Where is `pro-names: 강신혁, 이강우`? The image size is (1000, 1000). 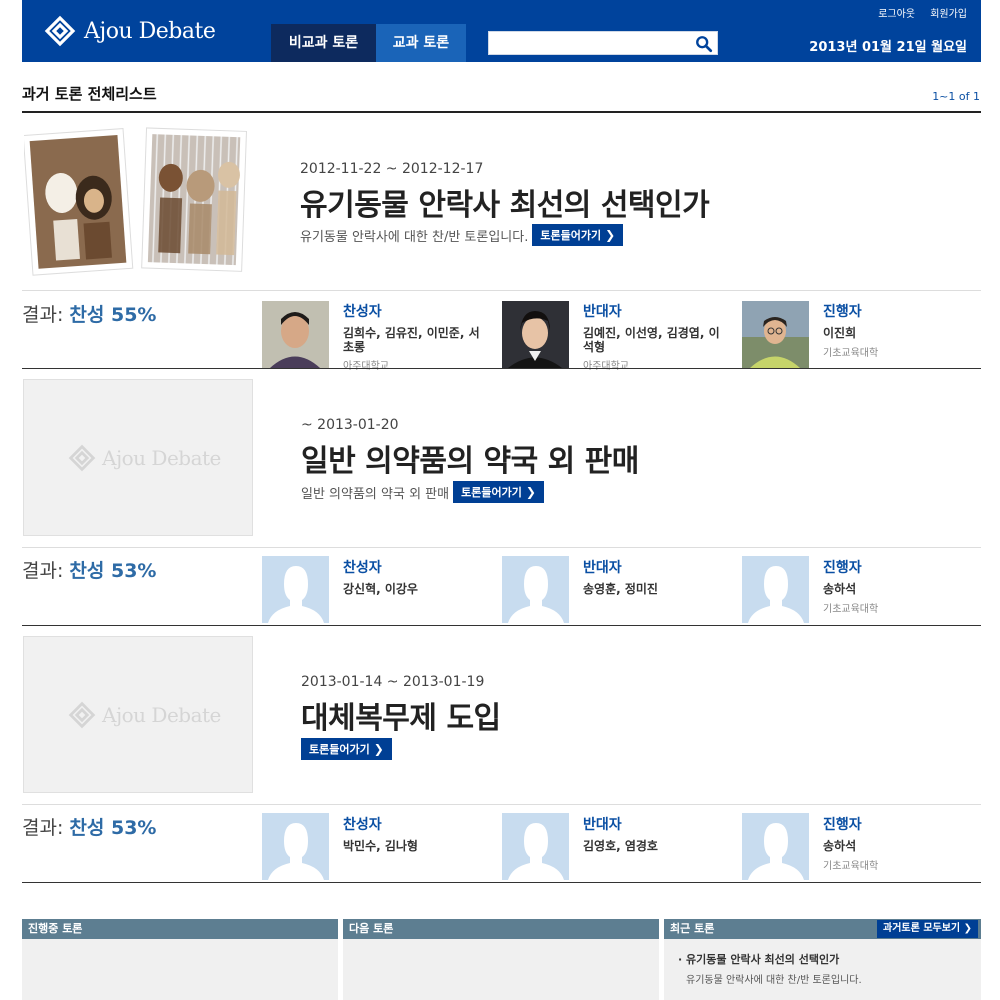
pro-names: 강신혁, 이강우 is located at coordinates (380, 589).